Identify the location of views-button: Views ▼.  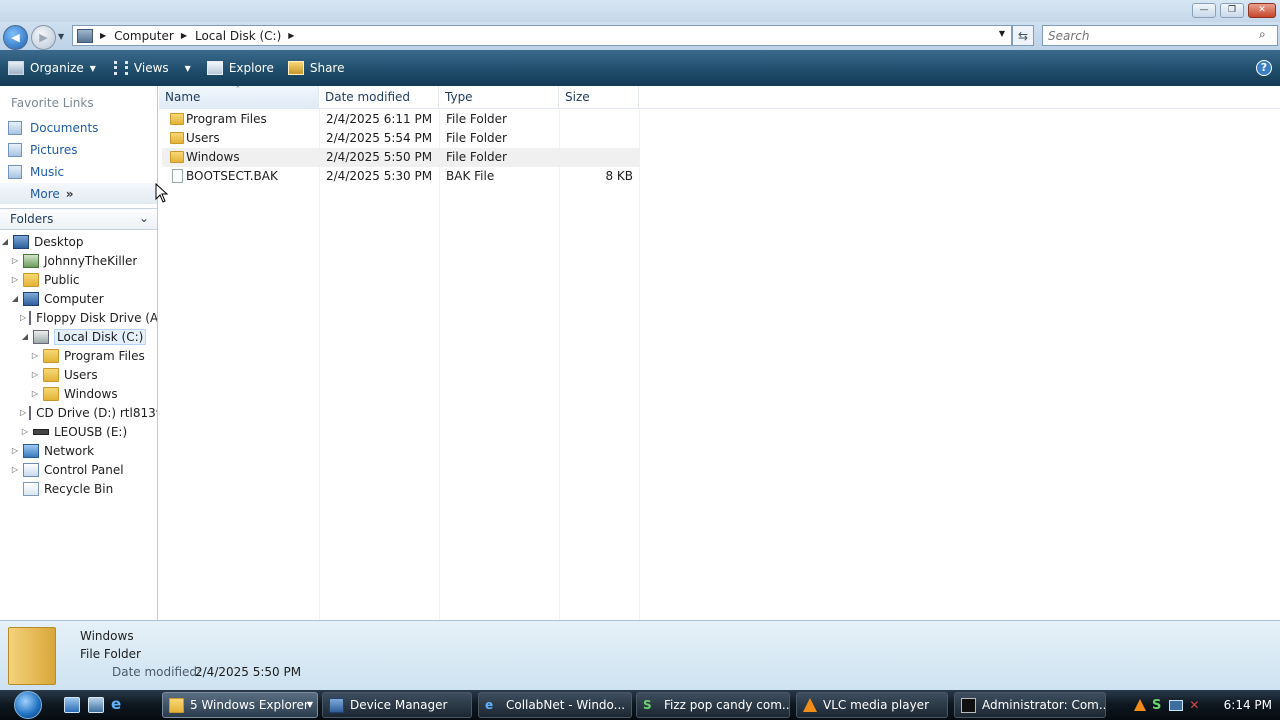
(152, 68).